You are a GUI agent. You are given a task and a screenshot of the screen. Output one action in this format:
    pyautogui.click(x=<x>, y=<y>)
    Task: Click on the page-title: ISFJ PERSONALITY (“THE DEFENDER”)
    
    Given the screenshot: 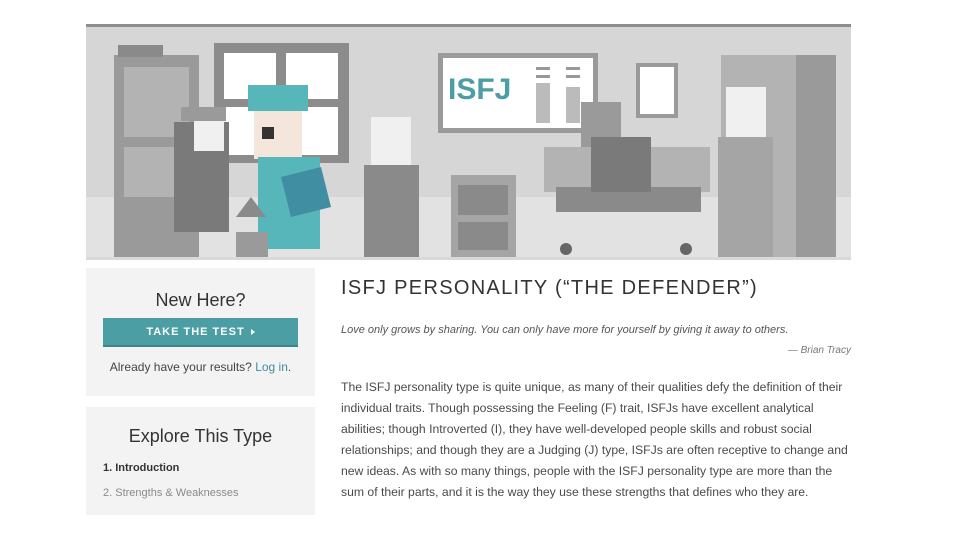 What is the action you would take?
    pyautogui.click(x=550, y=288)
    